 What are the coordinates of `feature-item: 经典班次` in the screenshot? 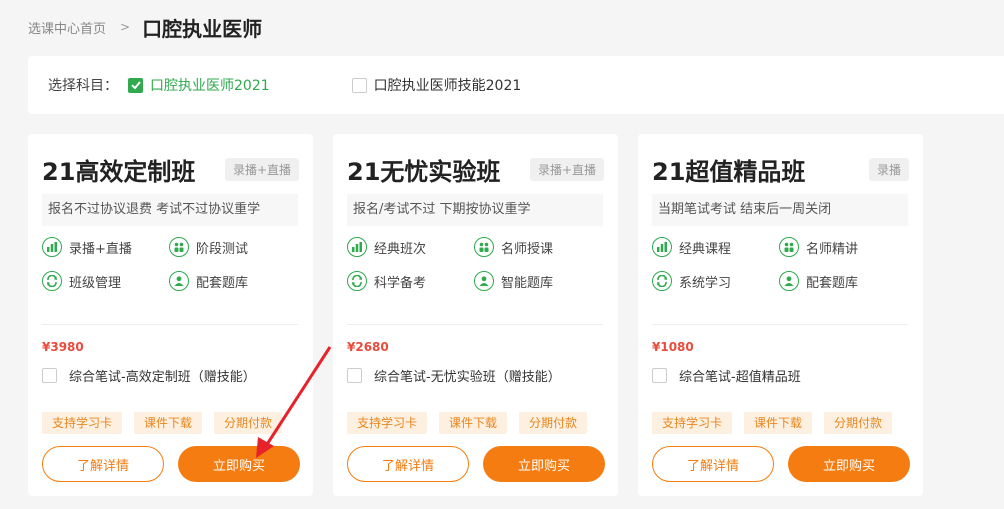 It's located at (410, 247).